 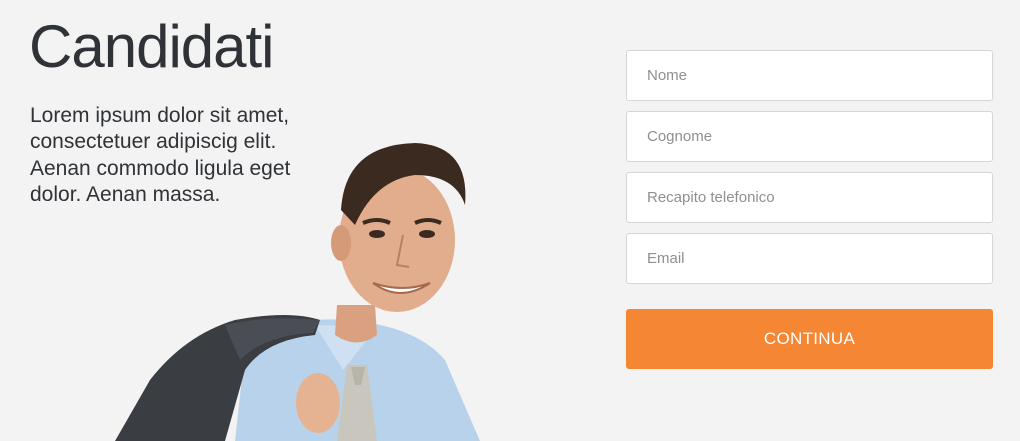 What do you see at coordinates (809, 258) in the screenshot?
I see `email-field` at bounding box center [809, 258].